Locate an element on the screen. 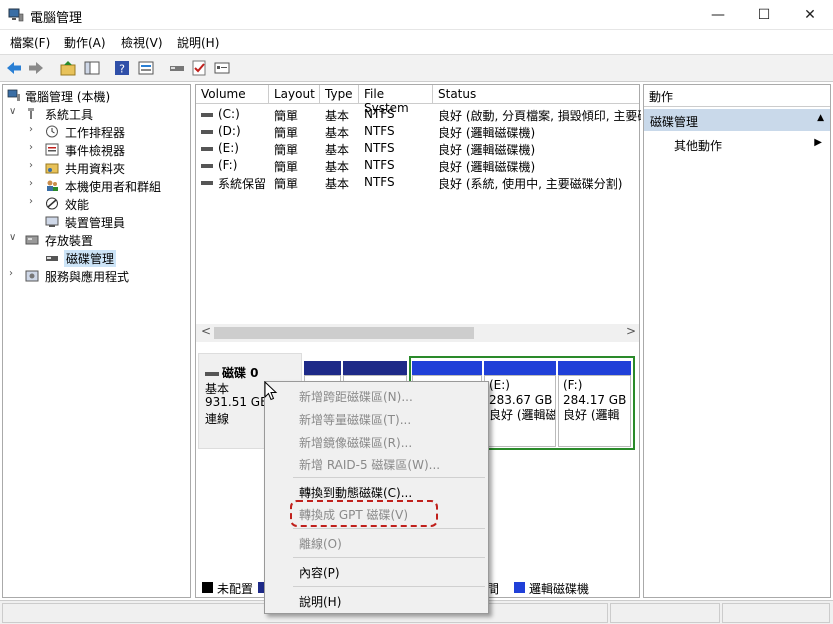  table-row: (D:) 簡單 基本 NTFS 良好 (邏輯磁碟機) is located at coordinates (418, 131).